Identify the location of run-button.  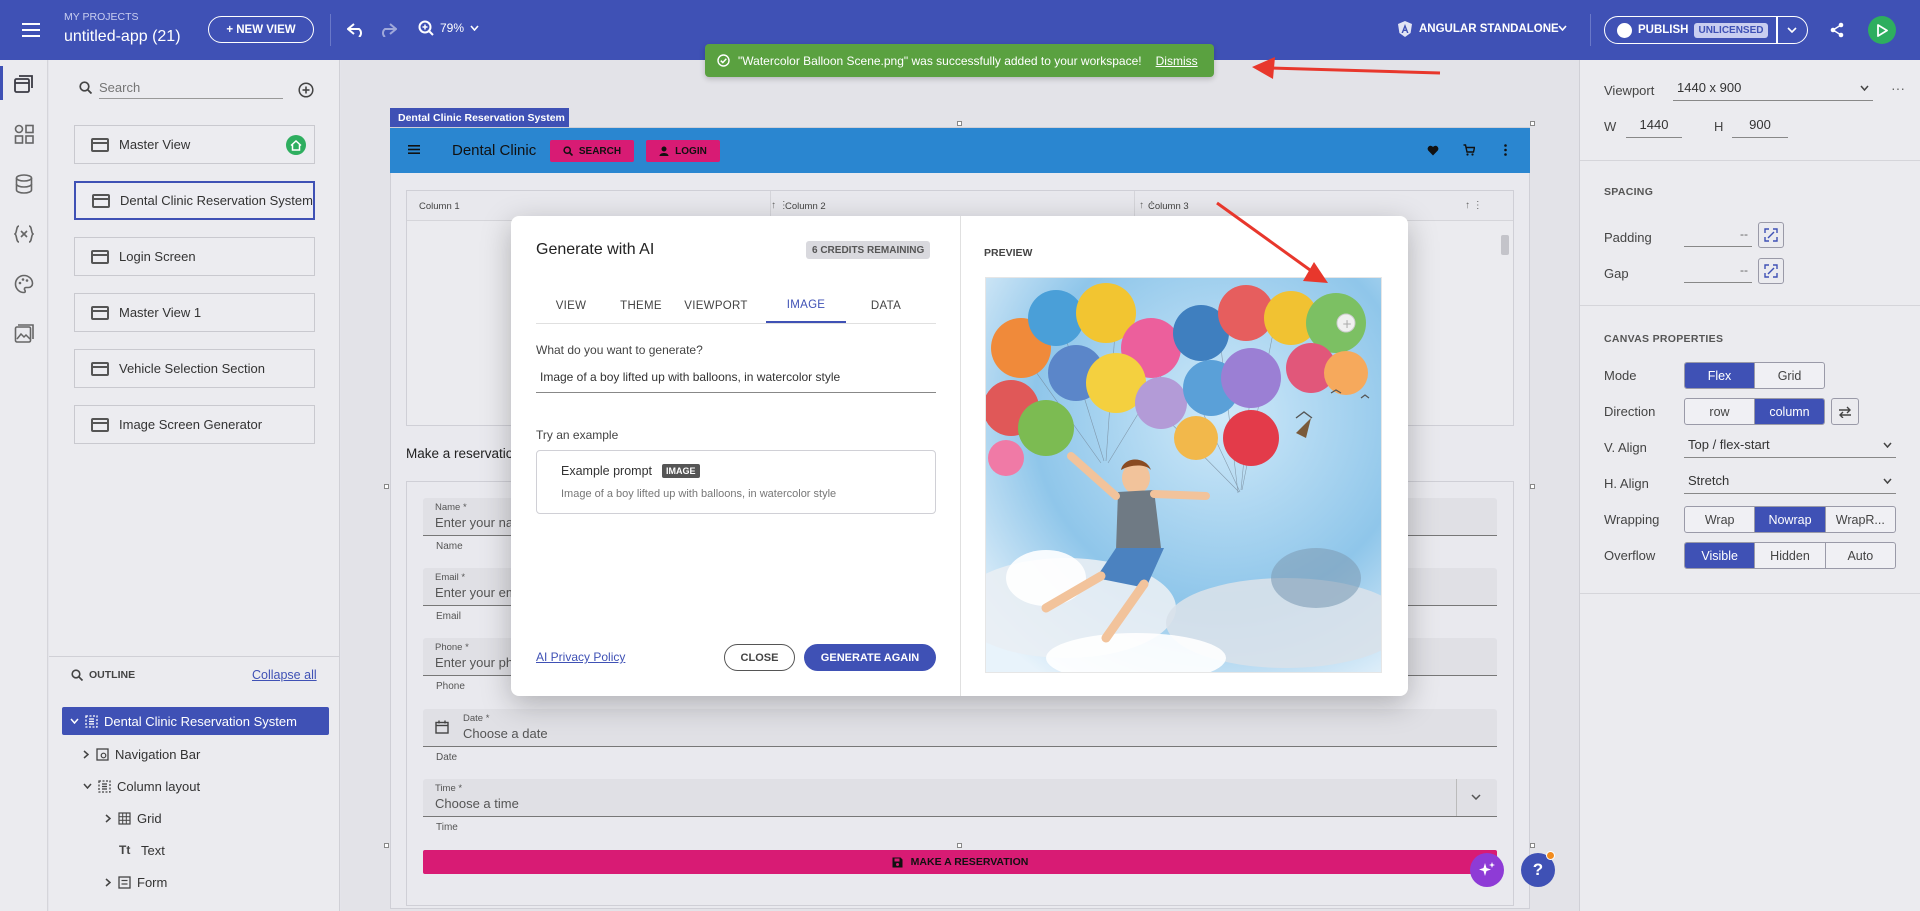
(1882, 30).